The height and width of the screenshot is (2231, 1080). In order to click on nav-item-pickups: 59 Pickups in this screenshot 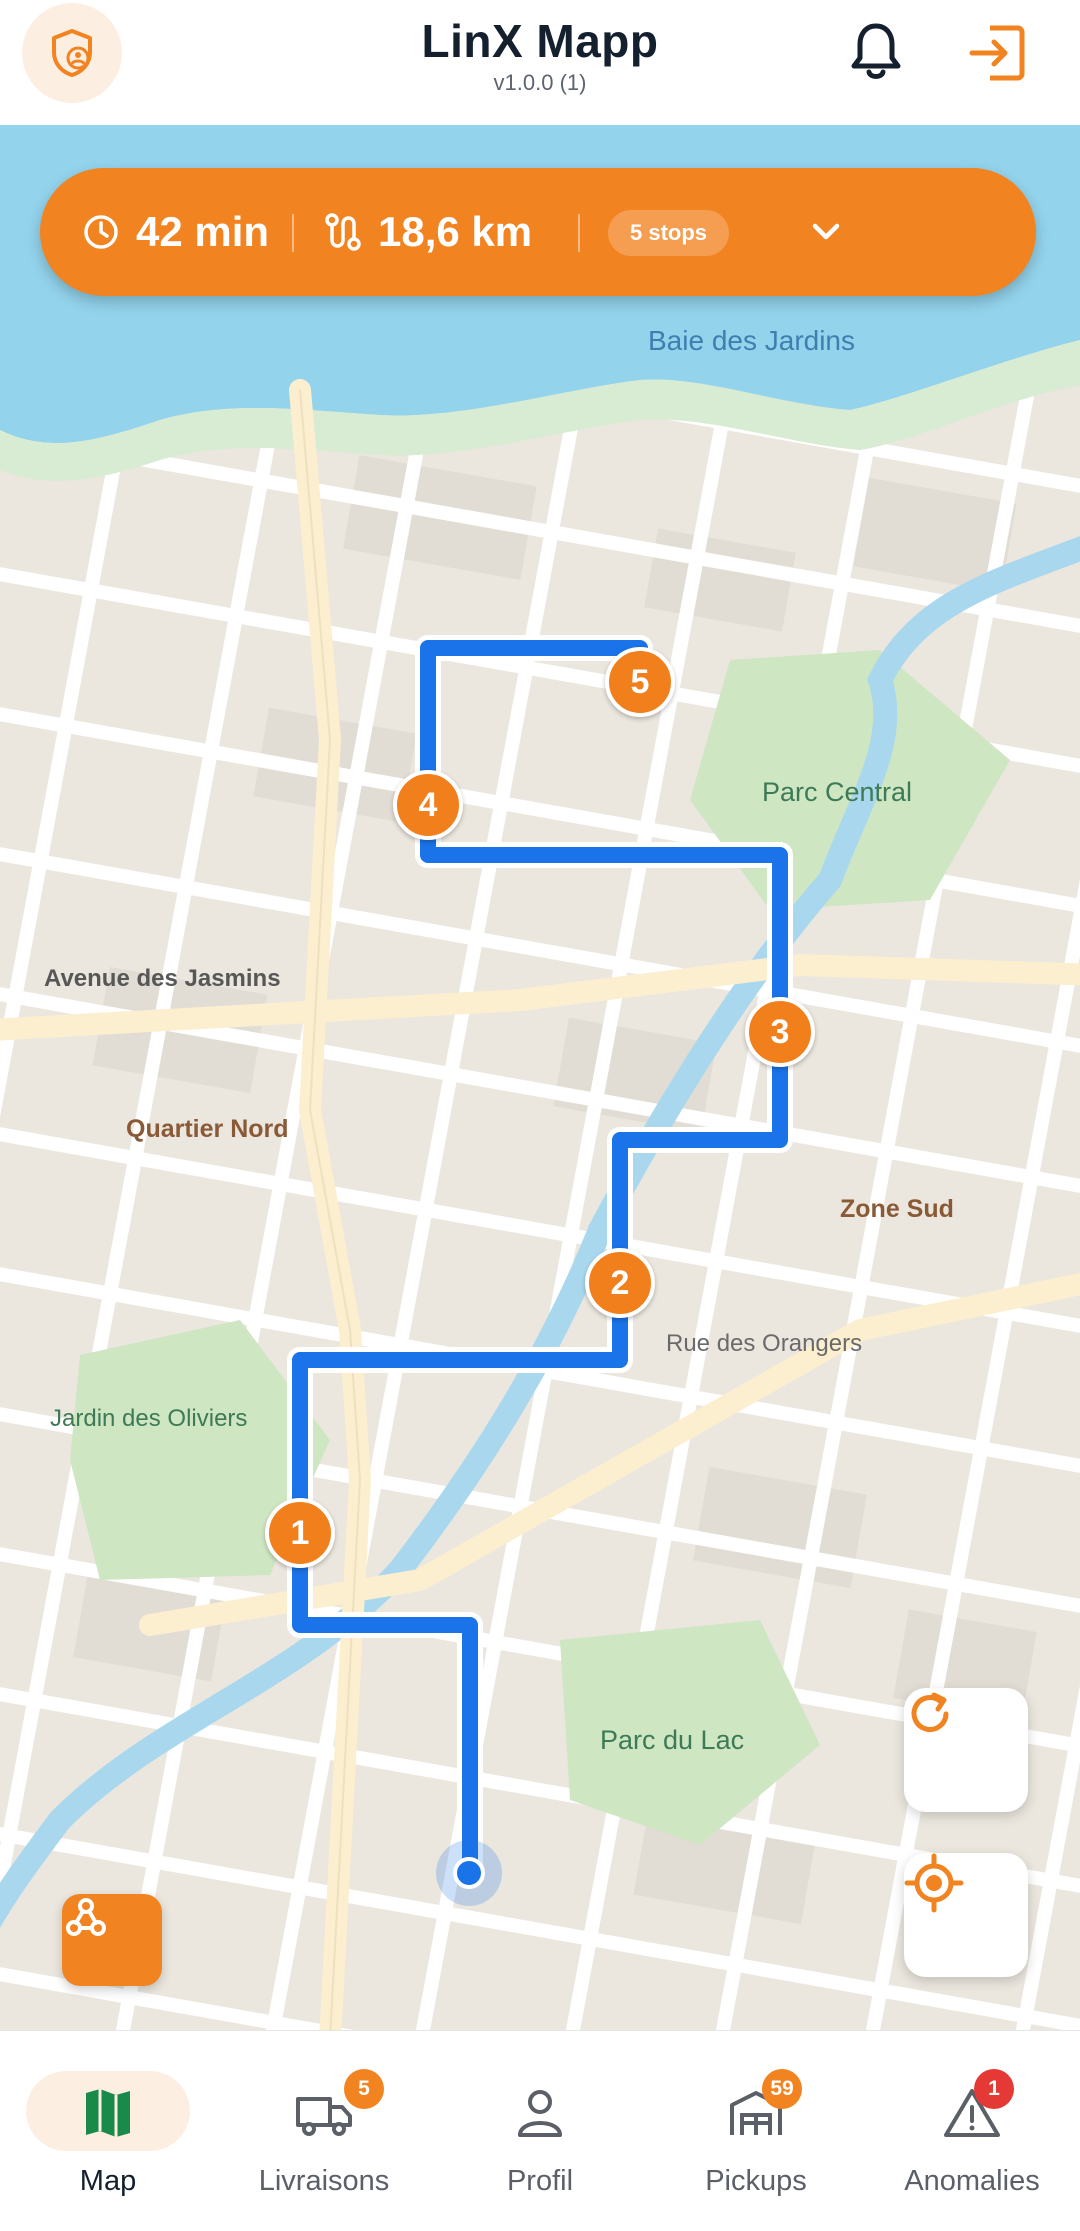, I will do `click(756, 2131)`.